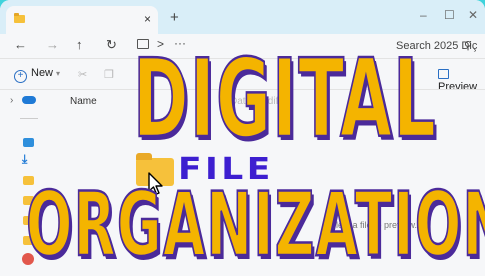 This screenshot has width=485, height=276. Describe the element at coordinates (24, 159) in the screenshot. I see `download-icon: ⤓` at that location.